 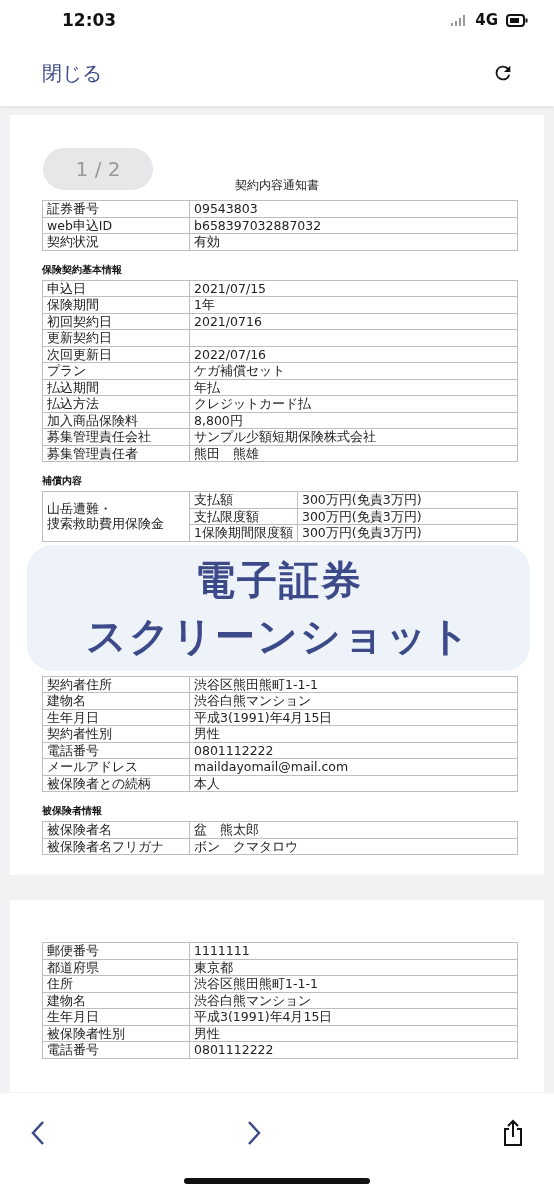 I want to click on table-cell: 払込方法, so click(x=116, y=403).